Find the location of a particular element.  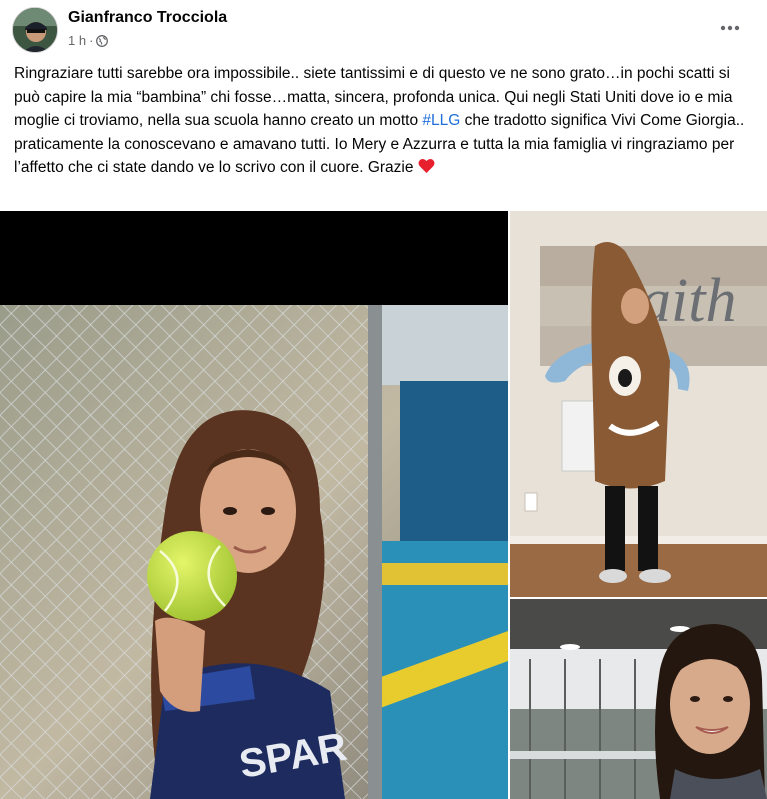

heart-emoji-icon is located at coordinates (426, 170).